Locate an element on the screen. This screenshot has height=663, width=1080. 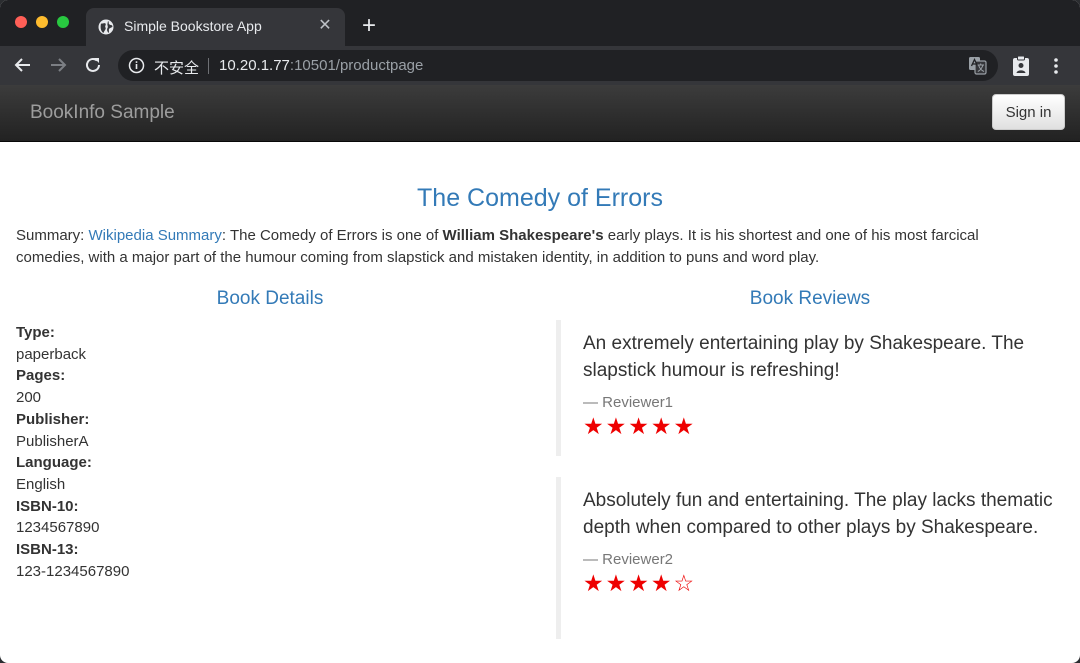
summary-prefix: Summary: is located at coordinates (52, 235).